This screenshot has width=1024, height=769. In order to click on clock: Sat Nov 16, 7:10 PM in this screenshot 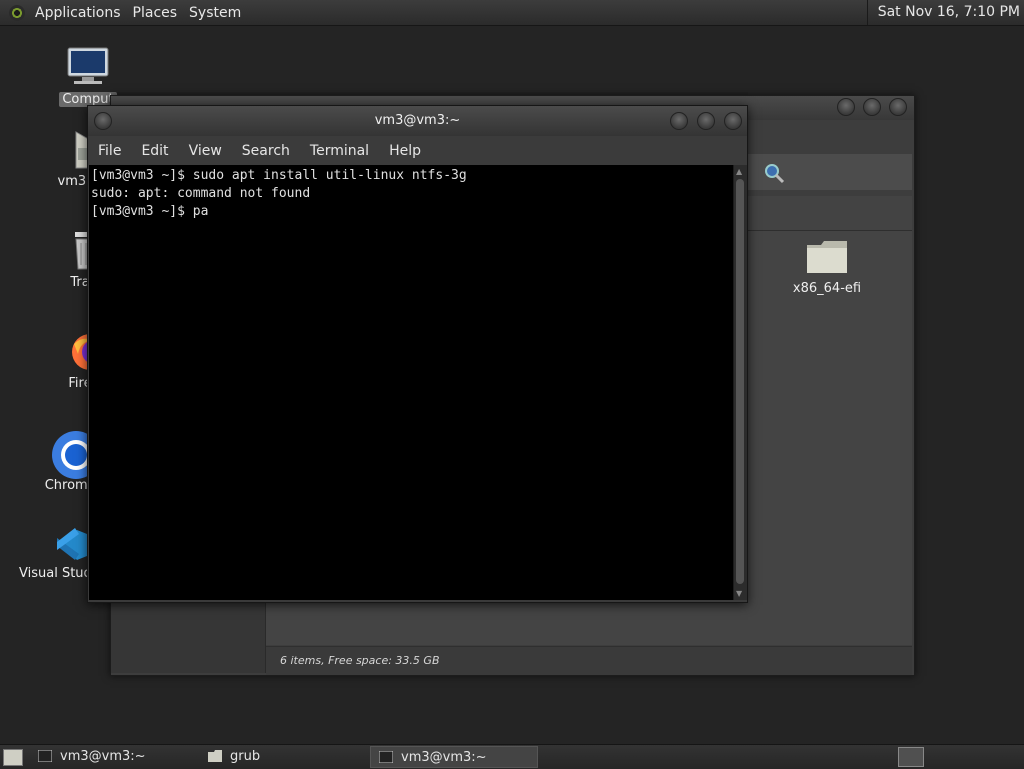, I will do `click(943, 12)`.